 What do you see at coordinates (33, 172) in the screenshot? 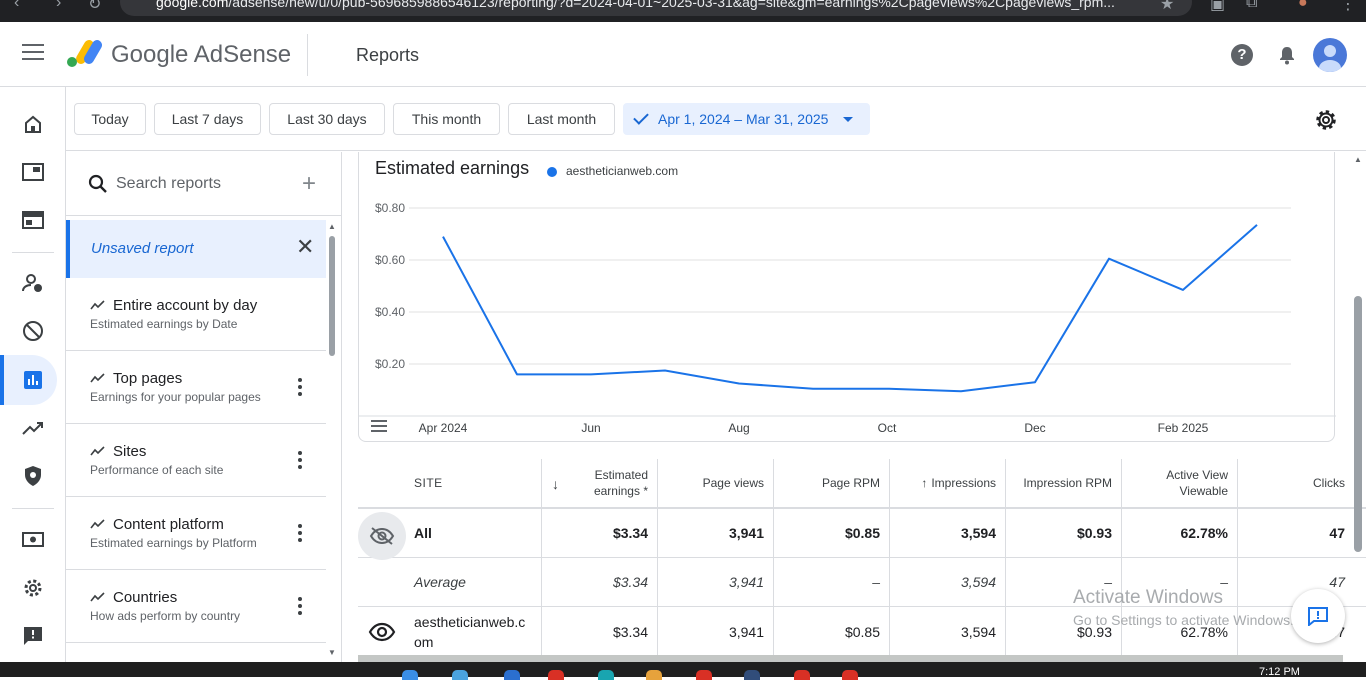
I see `ads-icon` at bounding box center [33, 172].